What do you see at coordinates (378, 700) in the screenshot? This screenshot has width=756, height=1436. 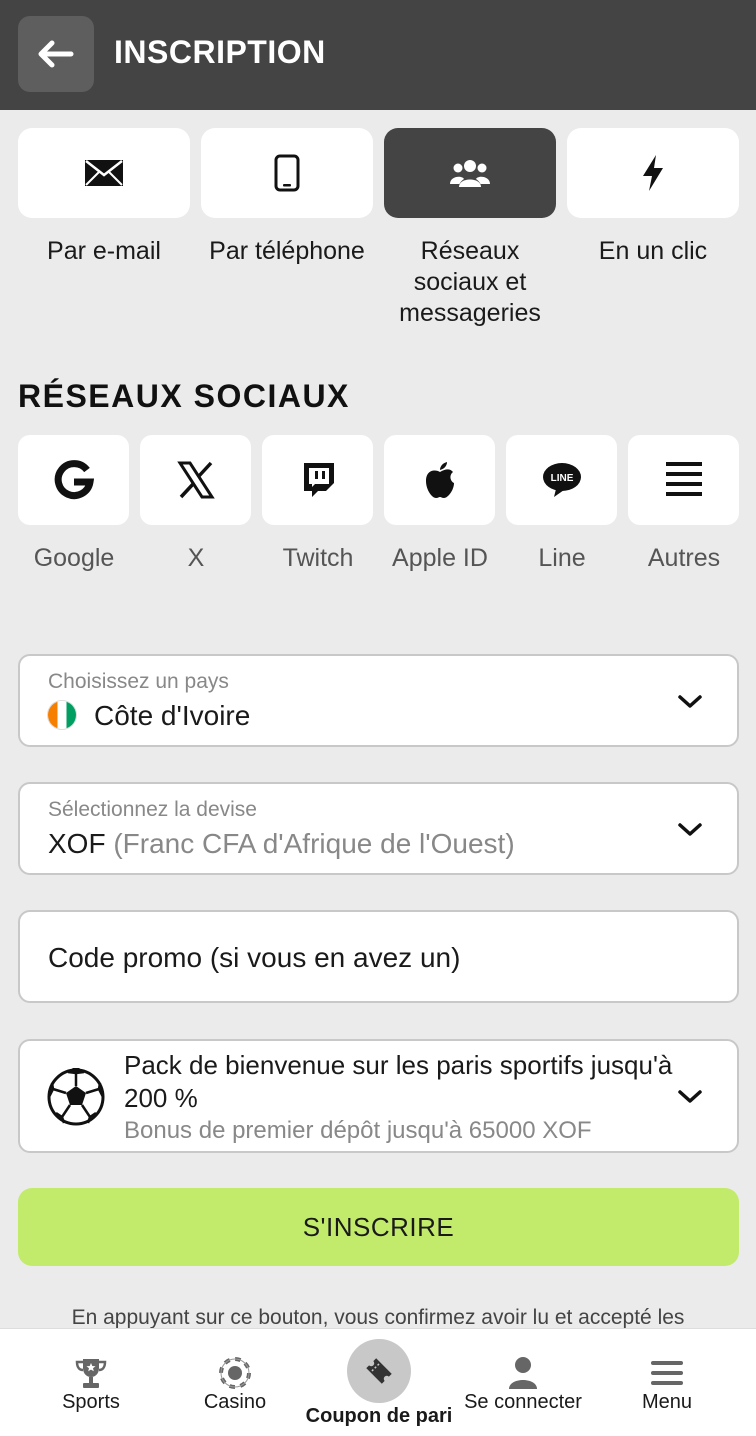 I see `country-select: Choisissez un pays Côte d'Ivoire` at bounding box center [378, 700].